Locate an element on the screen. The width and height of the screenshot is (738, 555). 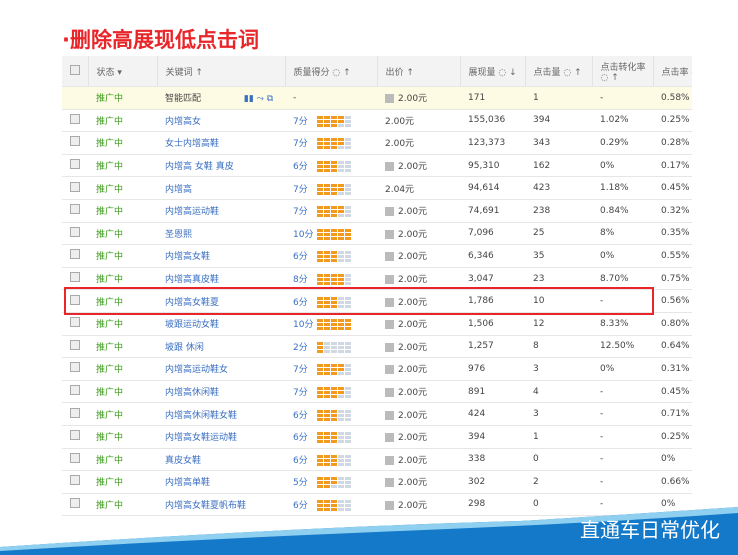
bid: 2.04元 is located at coordinates (418, 188).